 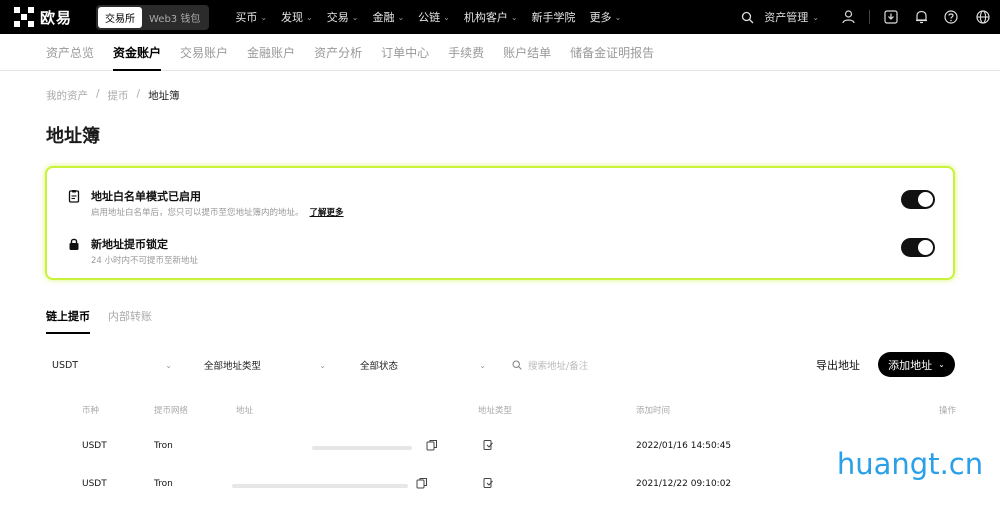 I want to click on nav-item-trade: 交易 ⌄, so click(x=343, y=17).